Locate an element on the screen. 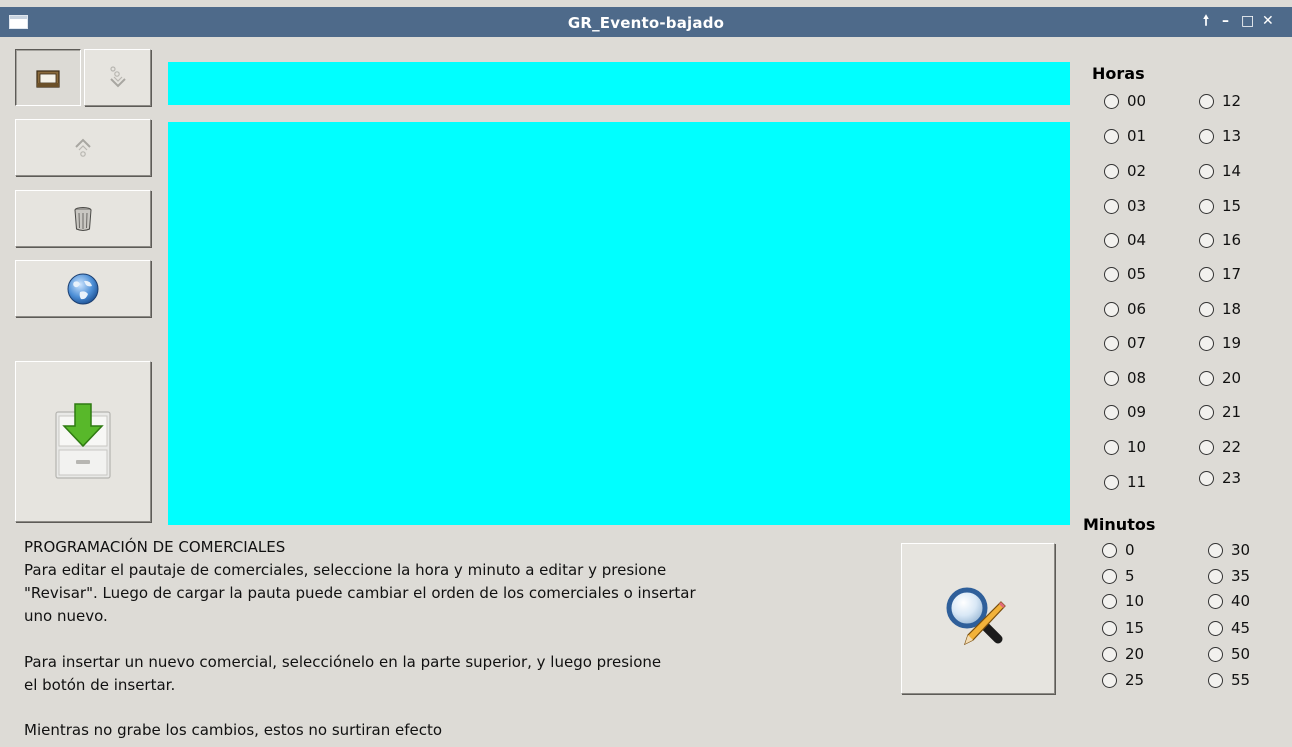 The image size is (1292, 747). hora-radio-08: 08 is located at coordinates (1125, 378).